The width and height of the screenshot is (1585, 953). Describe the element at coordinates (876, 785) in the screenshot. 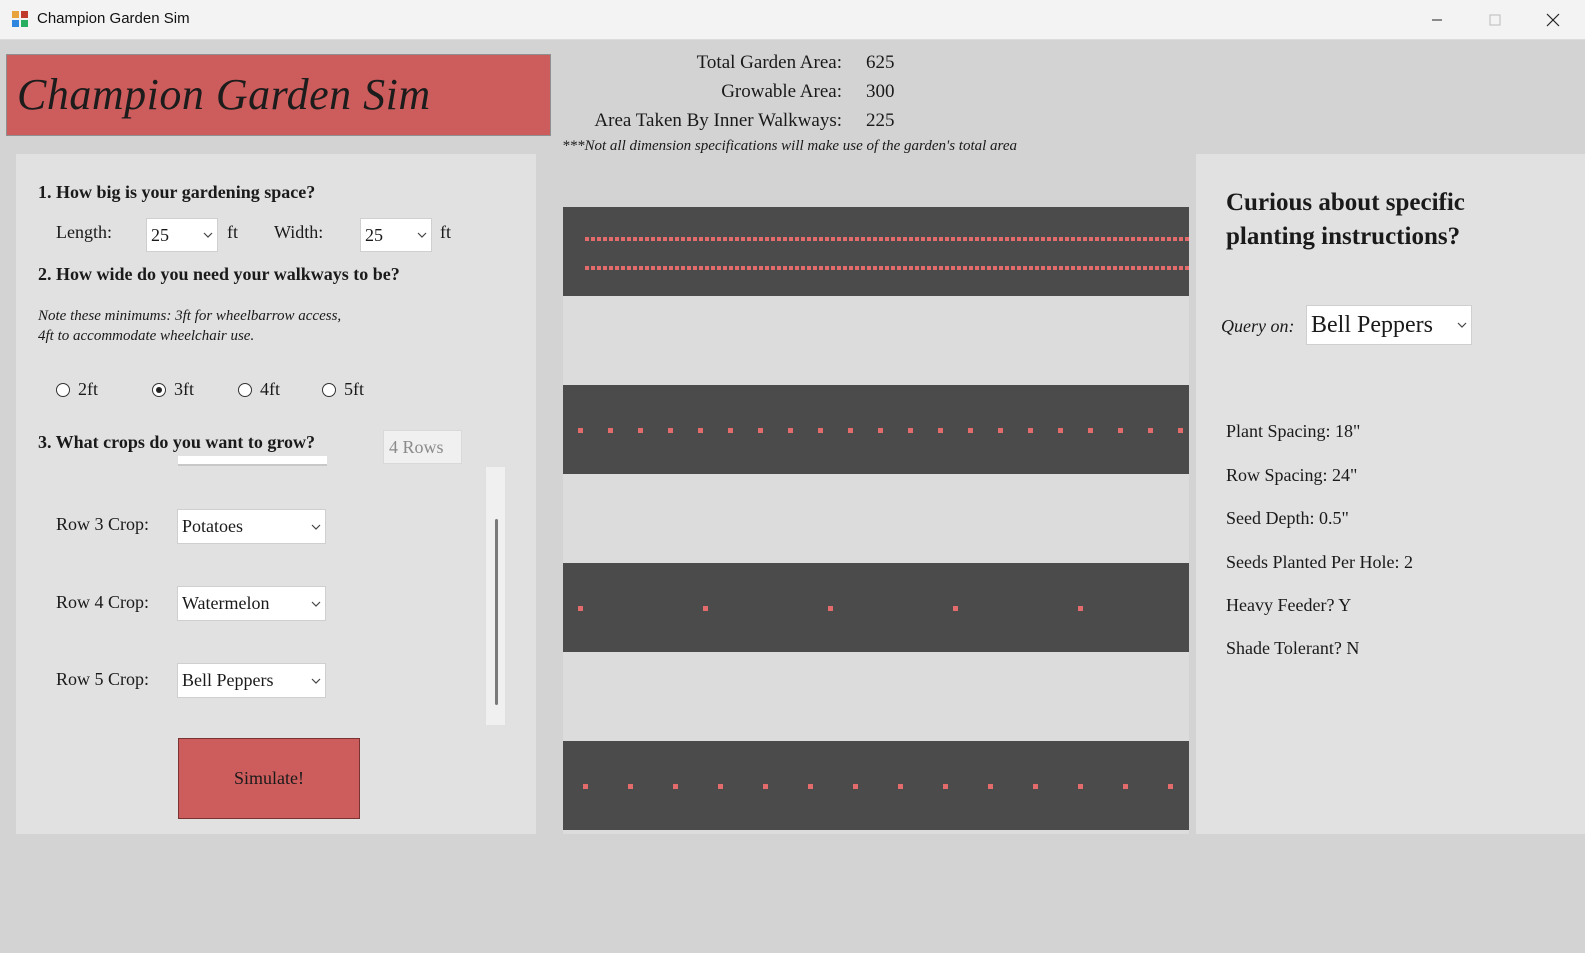

I see `garden-bed` at that location.